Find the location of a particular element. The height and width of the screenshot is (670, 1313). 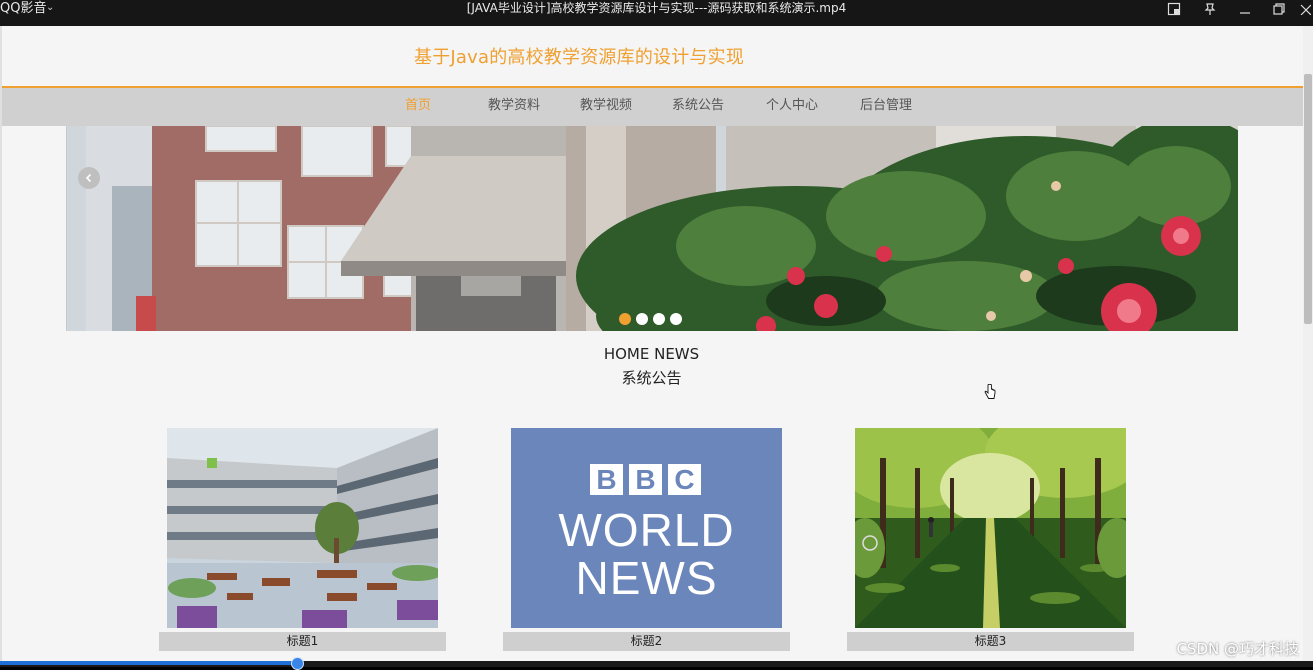

site-header: 基于Java的高校教学资源库的设计与实现 is located at coordinates (652, 57).